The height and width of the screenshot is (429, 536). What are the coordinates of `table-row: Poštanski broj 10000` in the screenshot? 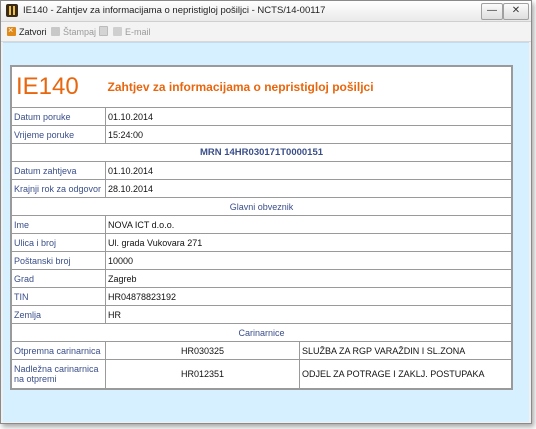 It's located at (261, 260).